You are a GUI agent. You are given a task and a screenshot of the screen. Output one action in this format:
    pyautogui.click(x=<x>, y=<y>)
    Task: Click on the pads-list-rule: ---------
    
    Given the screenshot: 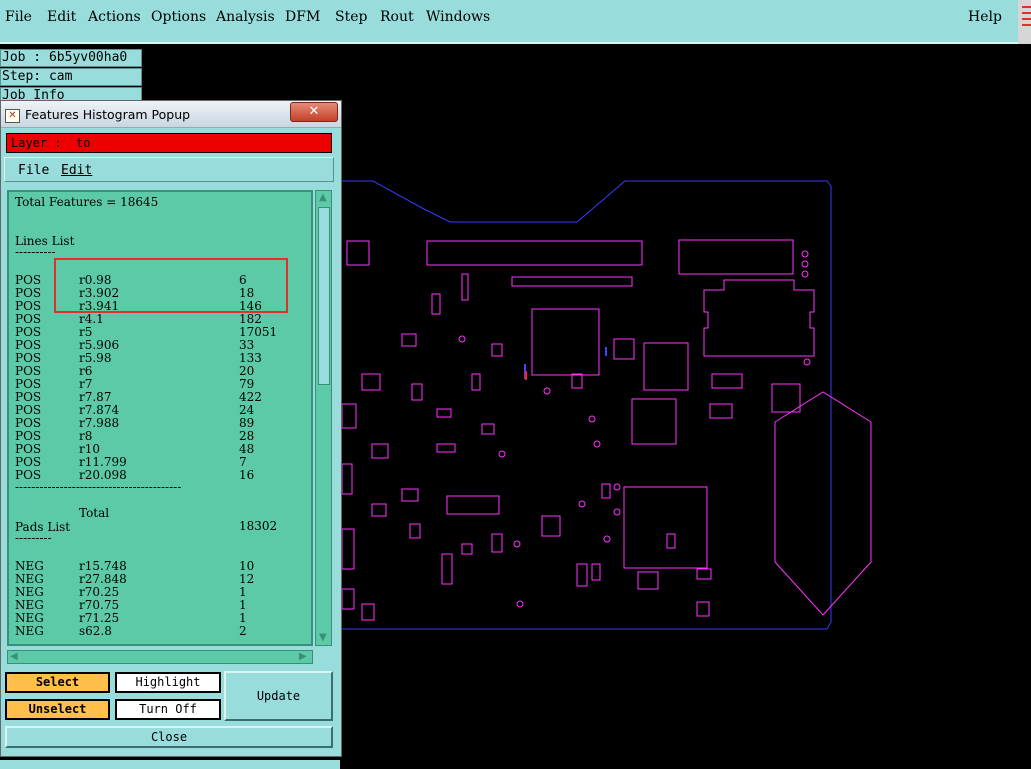 What is the action you would take?
    pyautogui.click(x=33, y=538)
    